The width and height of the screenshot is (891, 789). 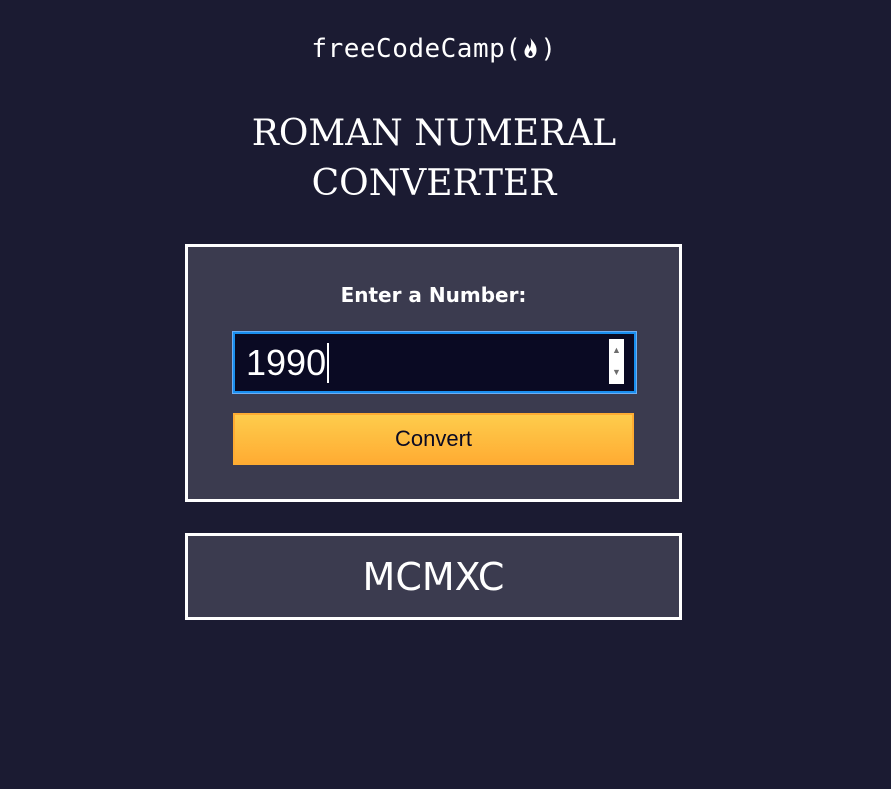 What do you see at coordinates (433, 295) in the screenshot?
I see `number-input-label: Enter a Number:` at bounding box center [433, 295].